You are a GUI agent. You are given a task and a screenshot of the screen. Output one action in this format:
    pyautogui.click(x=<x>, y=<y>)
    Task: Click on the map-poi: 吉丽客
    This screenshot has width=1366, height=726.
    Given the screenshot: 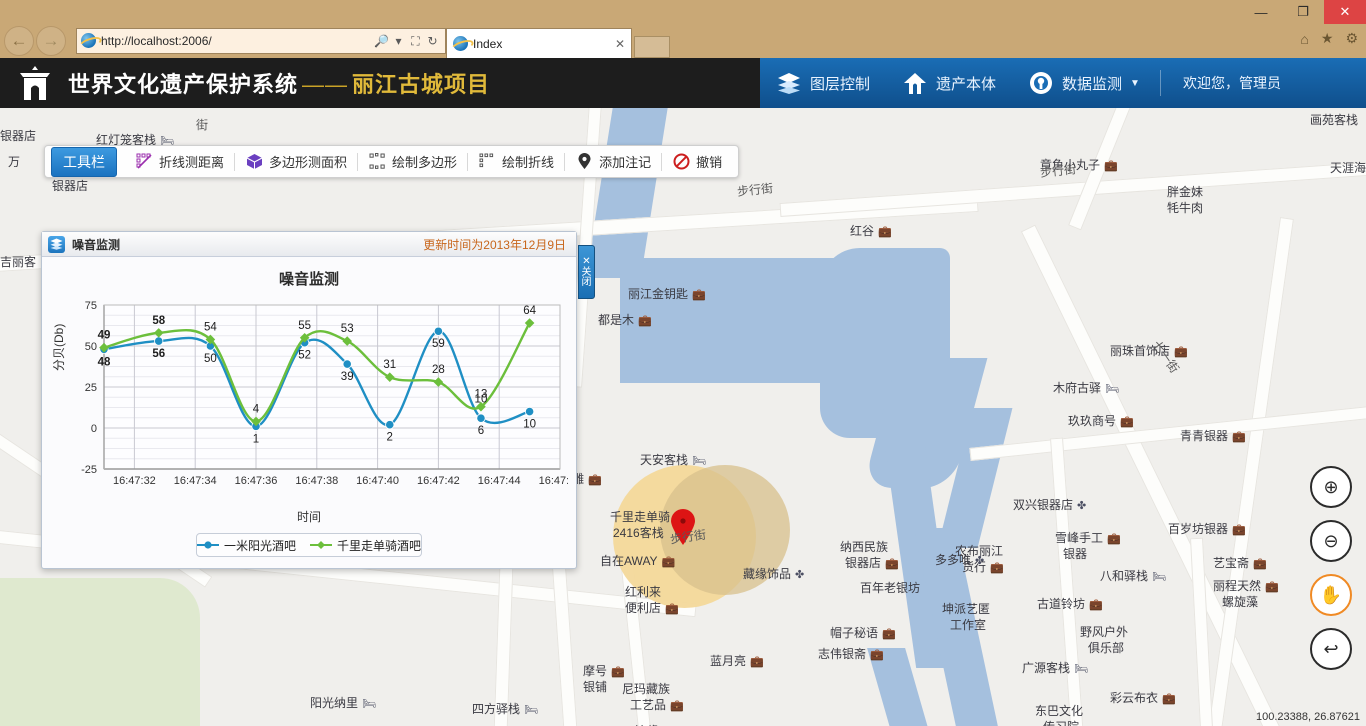 What is the action you would take?
    pyautogui.click(x=18, y=262)
    